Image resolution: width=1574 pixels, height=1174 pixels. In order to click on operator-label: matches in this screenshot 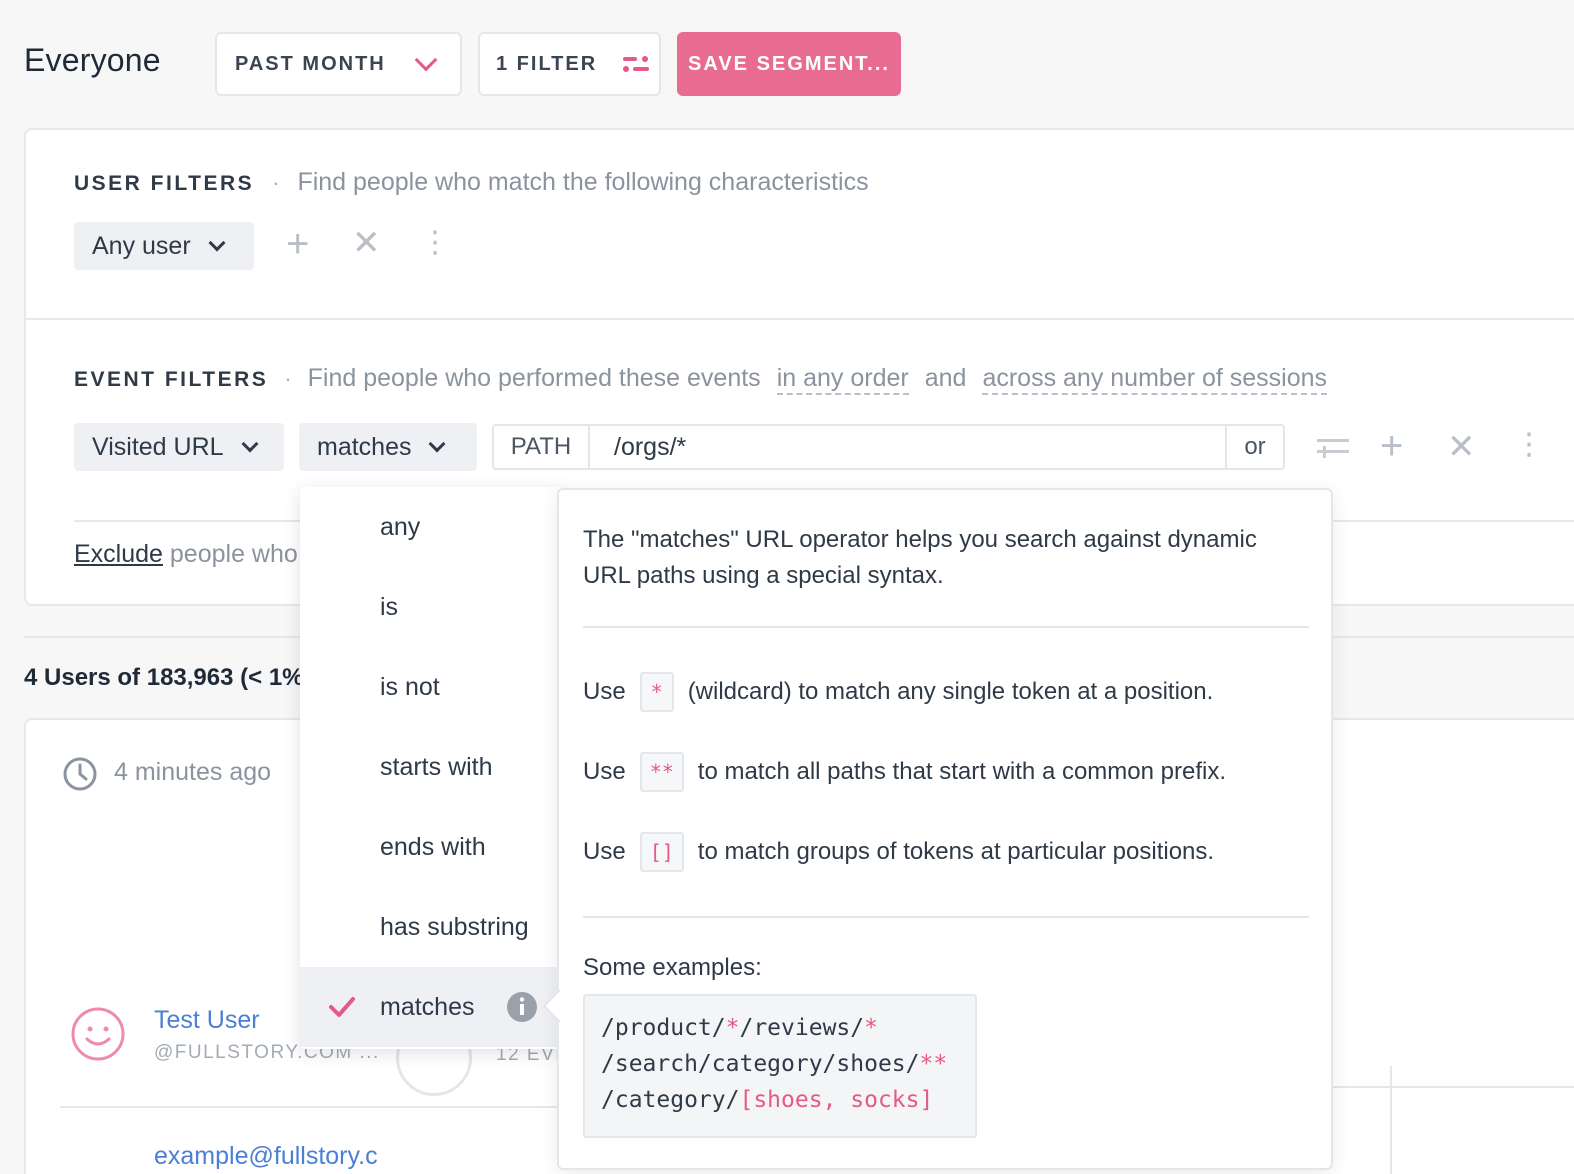, I will do `click(364, 446)`.